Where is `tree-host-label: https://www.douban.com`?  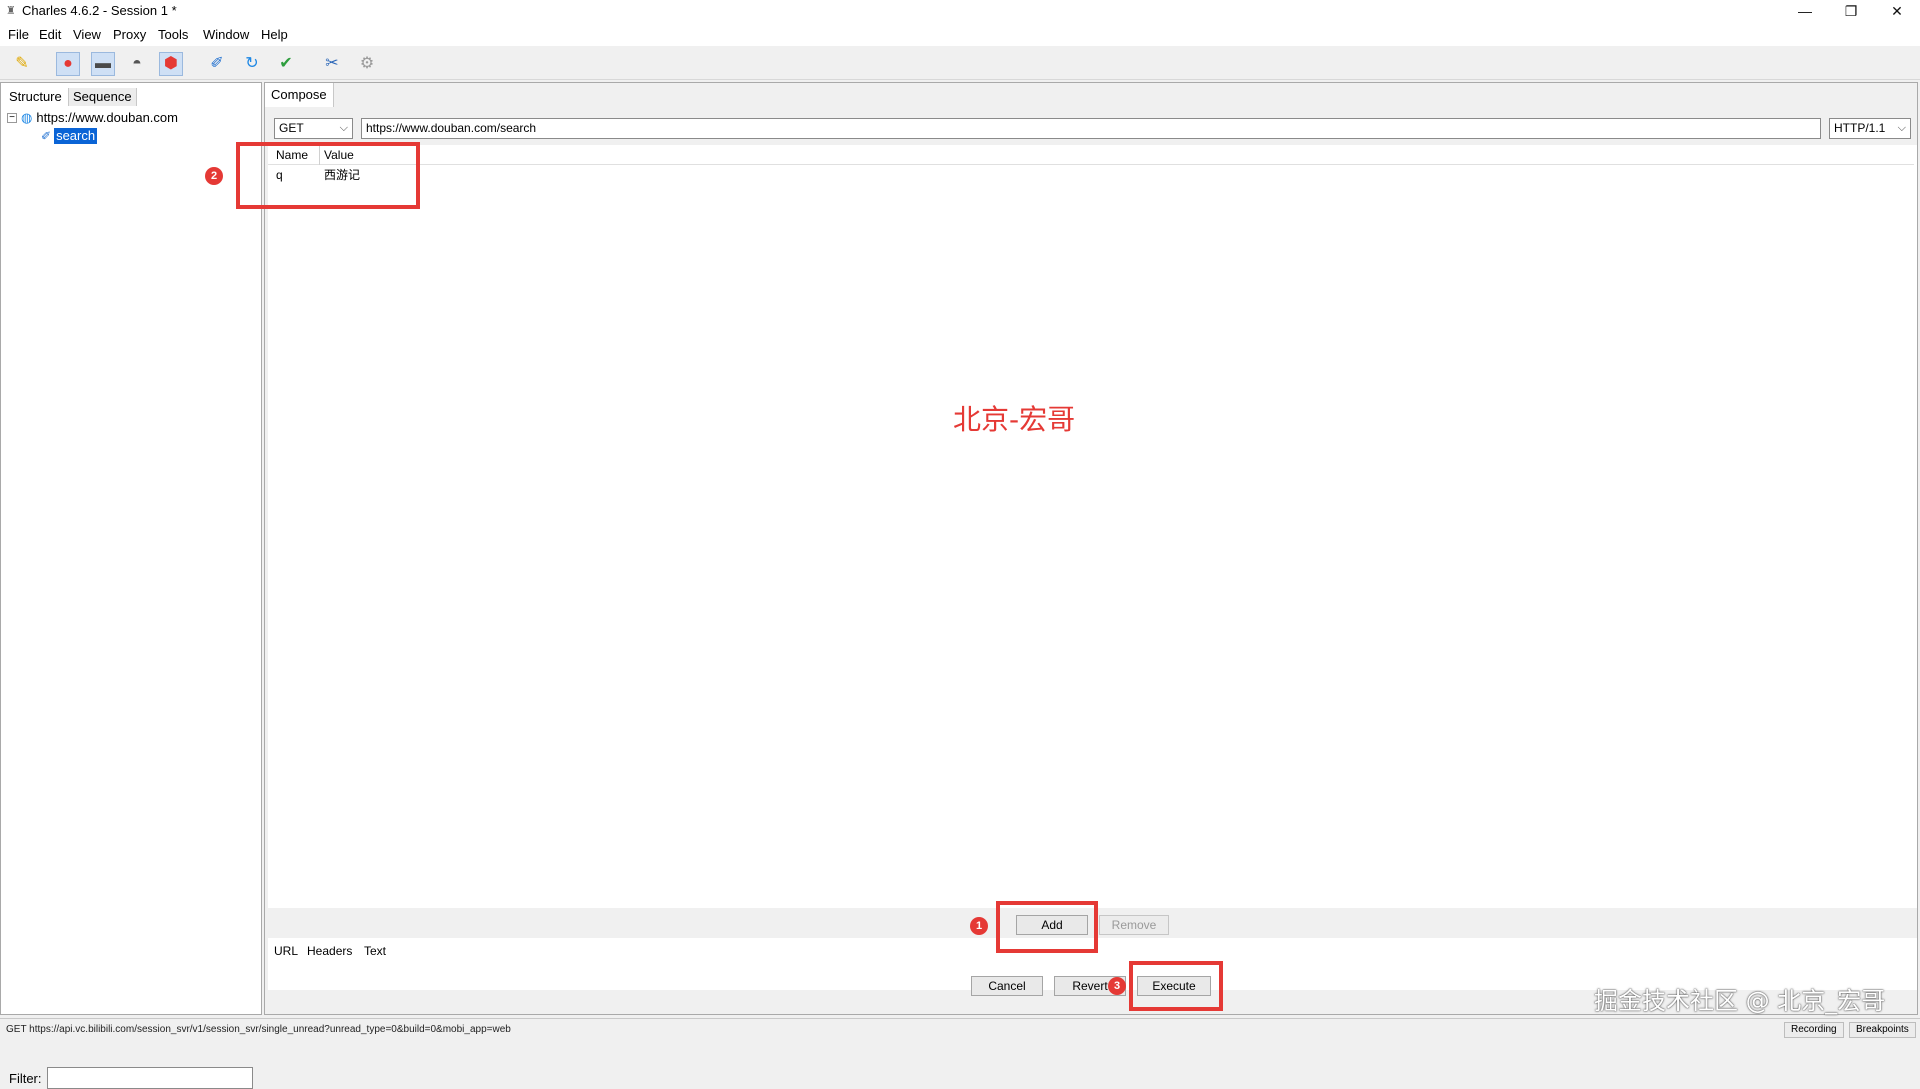
tree-host-label: https://www.douban.com is located at coordinates (107, 117).